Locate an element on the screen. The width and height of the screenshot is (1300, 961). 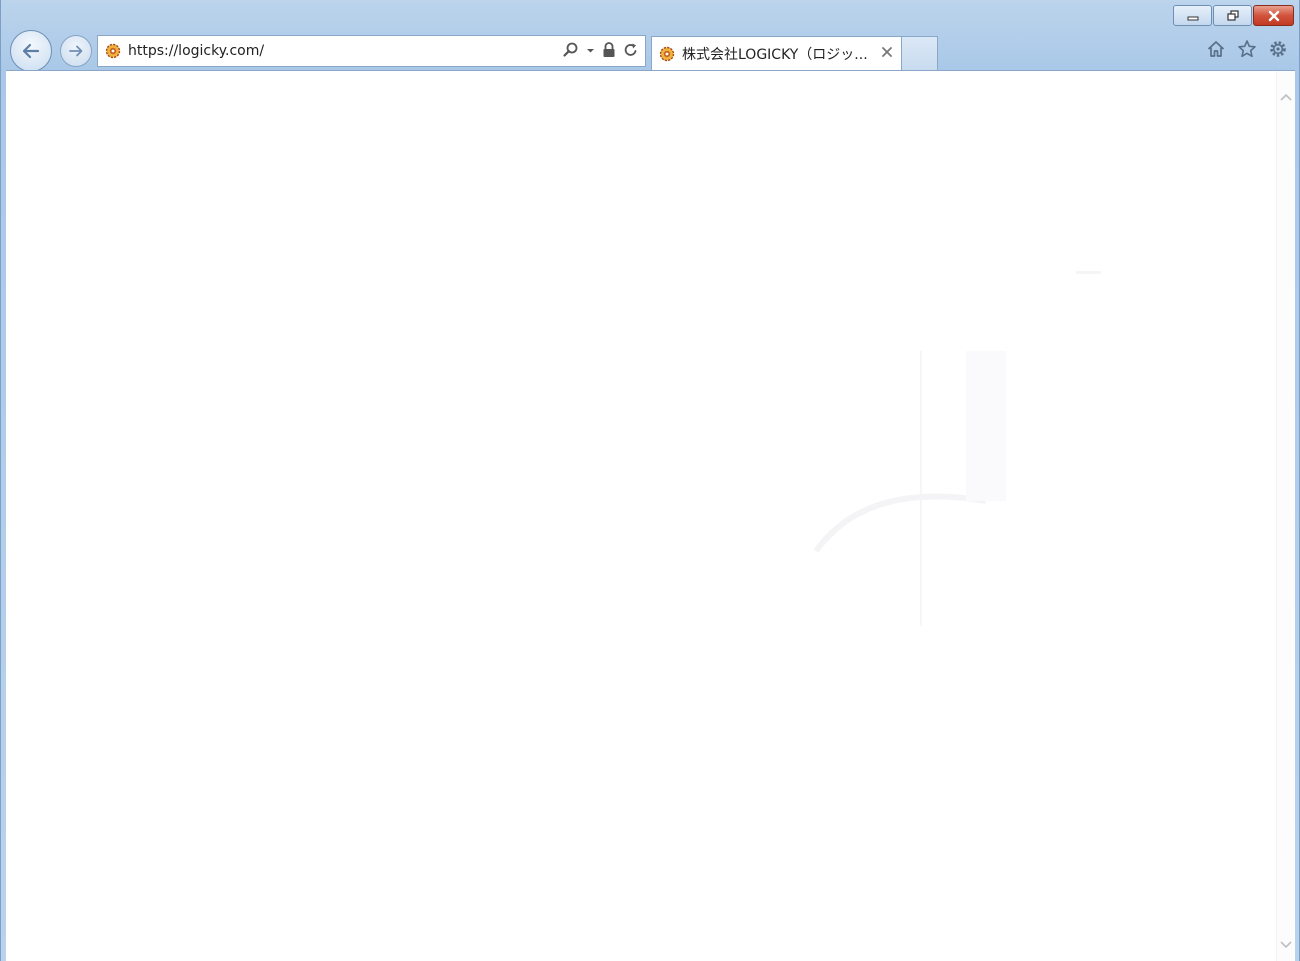
minimize-icon is located at coordinates (1192, 18).